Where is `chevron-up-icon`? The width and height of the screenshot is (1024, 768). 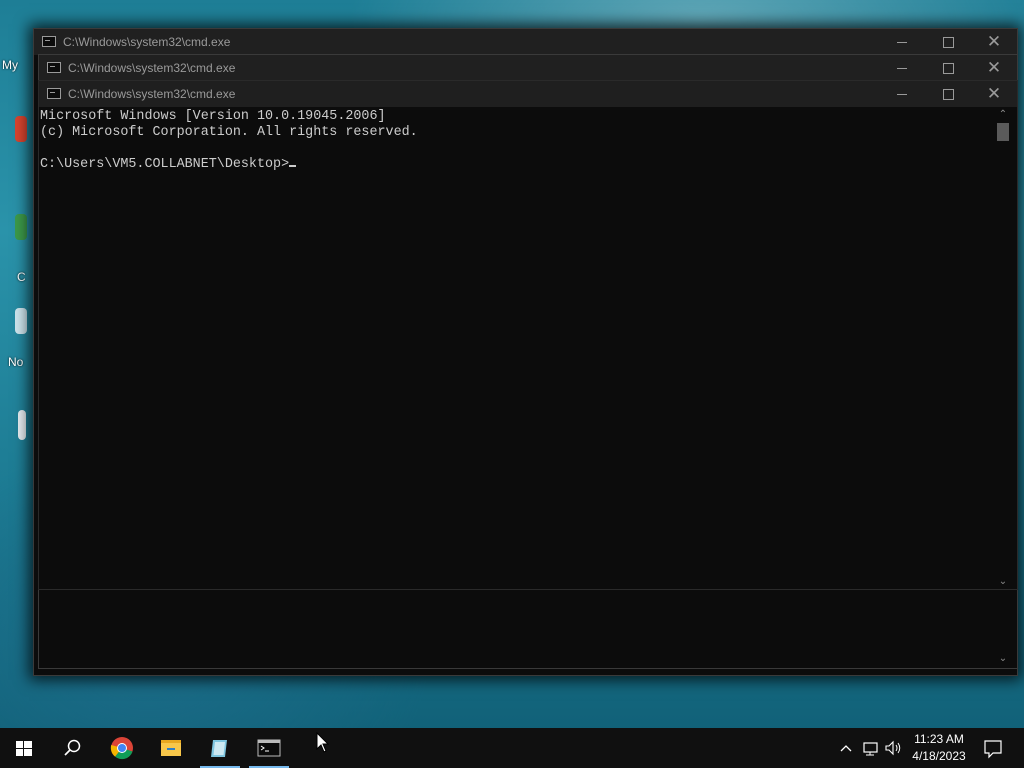 chevron-up-icon is located at coordinates (846, 748).